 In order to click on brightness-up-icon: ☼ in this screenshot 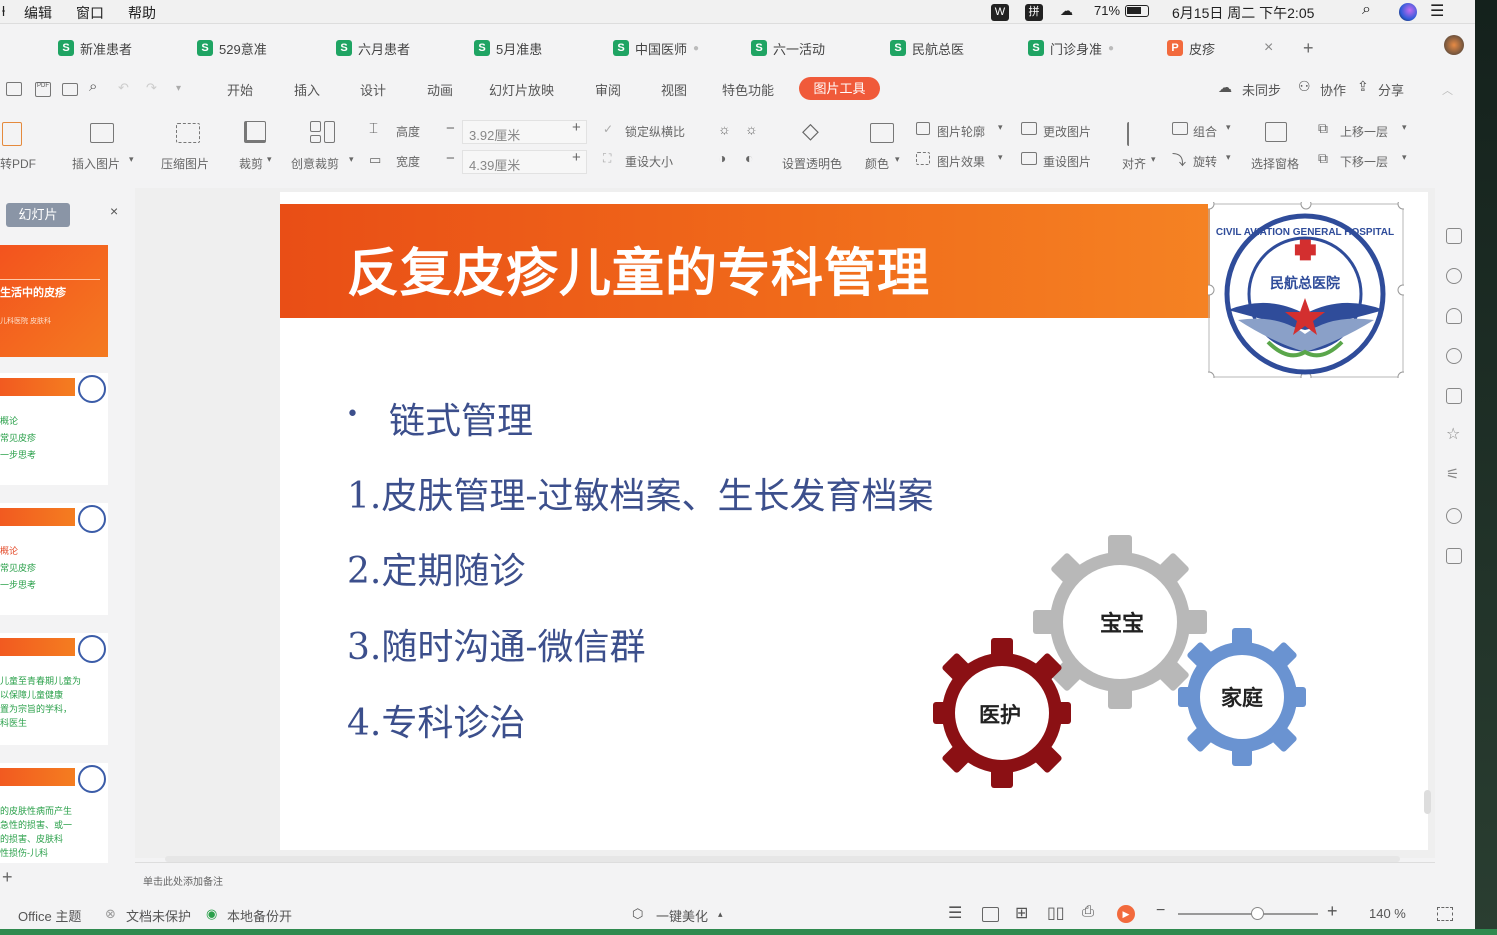, I will do `click(724, 129)`.